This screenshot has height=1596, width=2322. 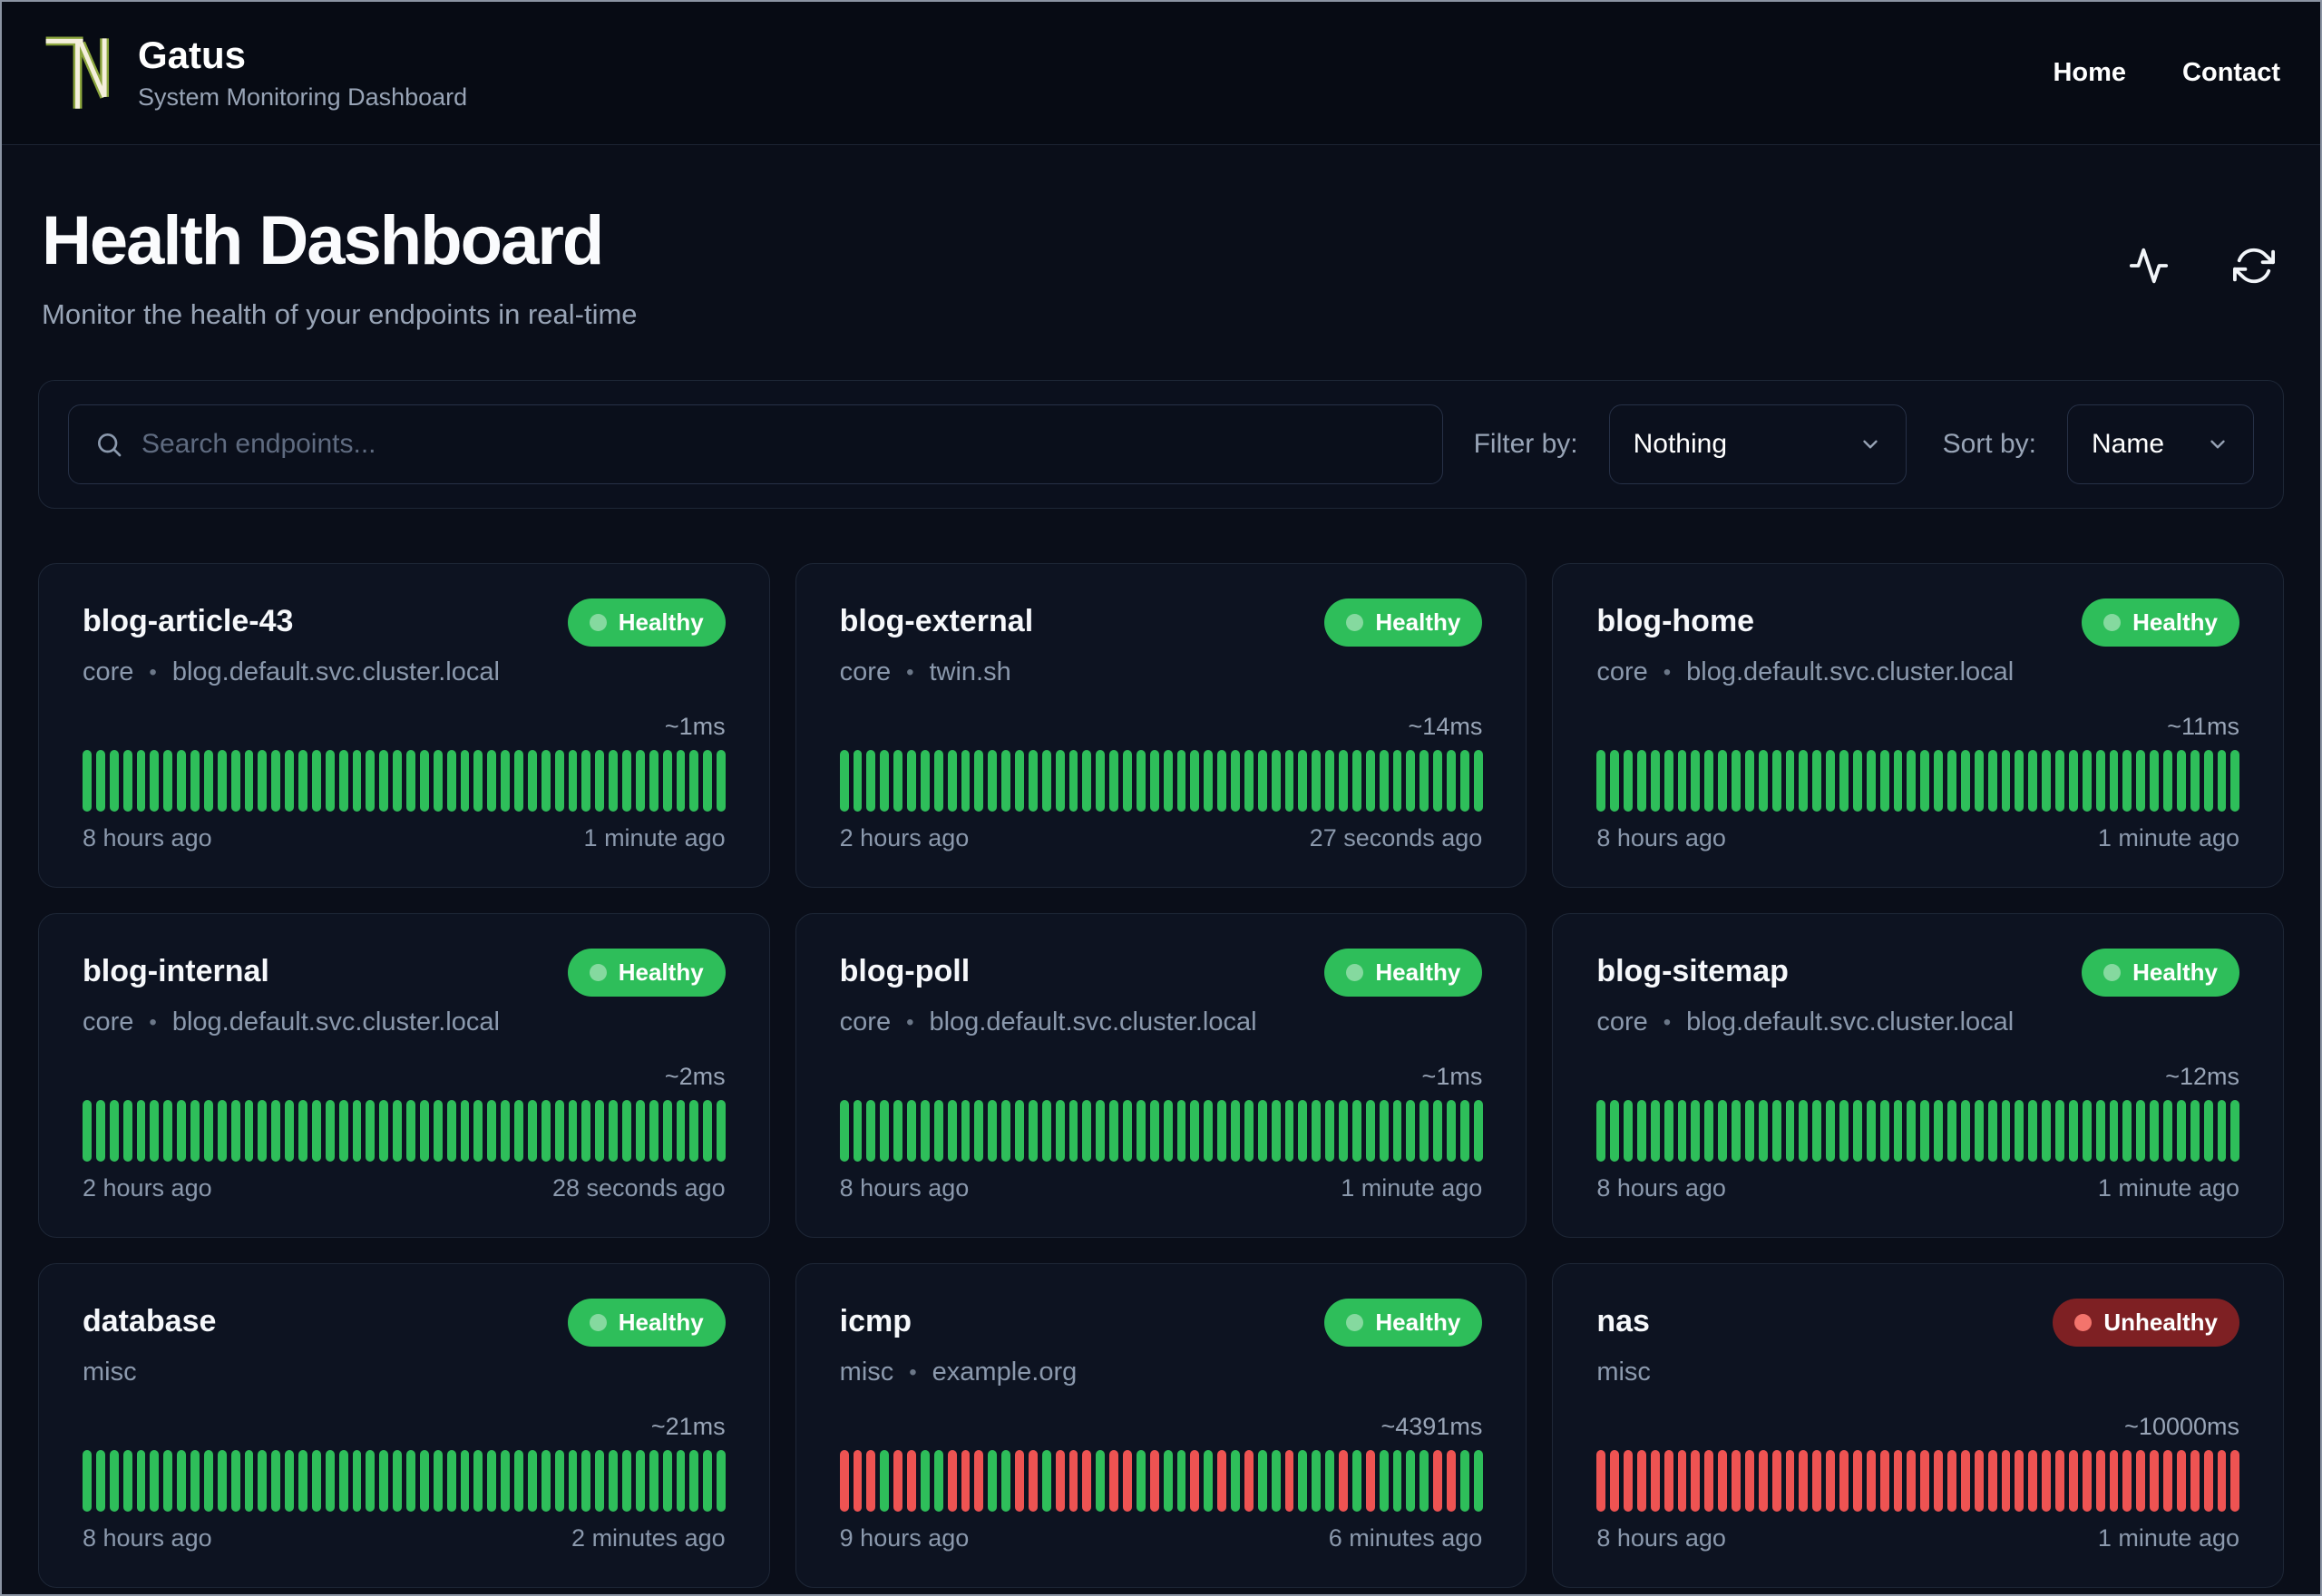 I want to click on refresh-icon, so click(x=2254, y=267).